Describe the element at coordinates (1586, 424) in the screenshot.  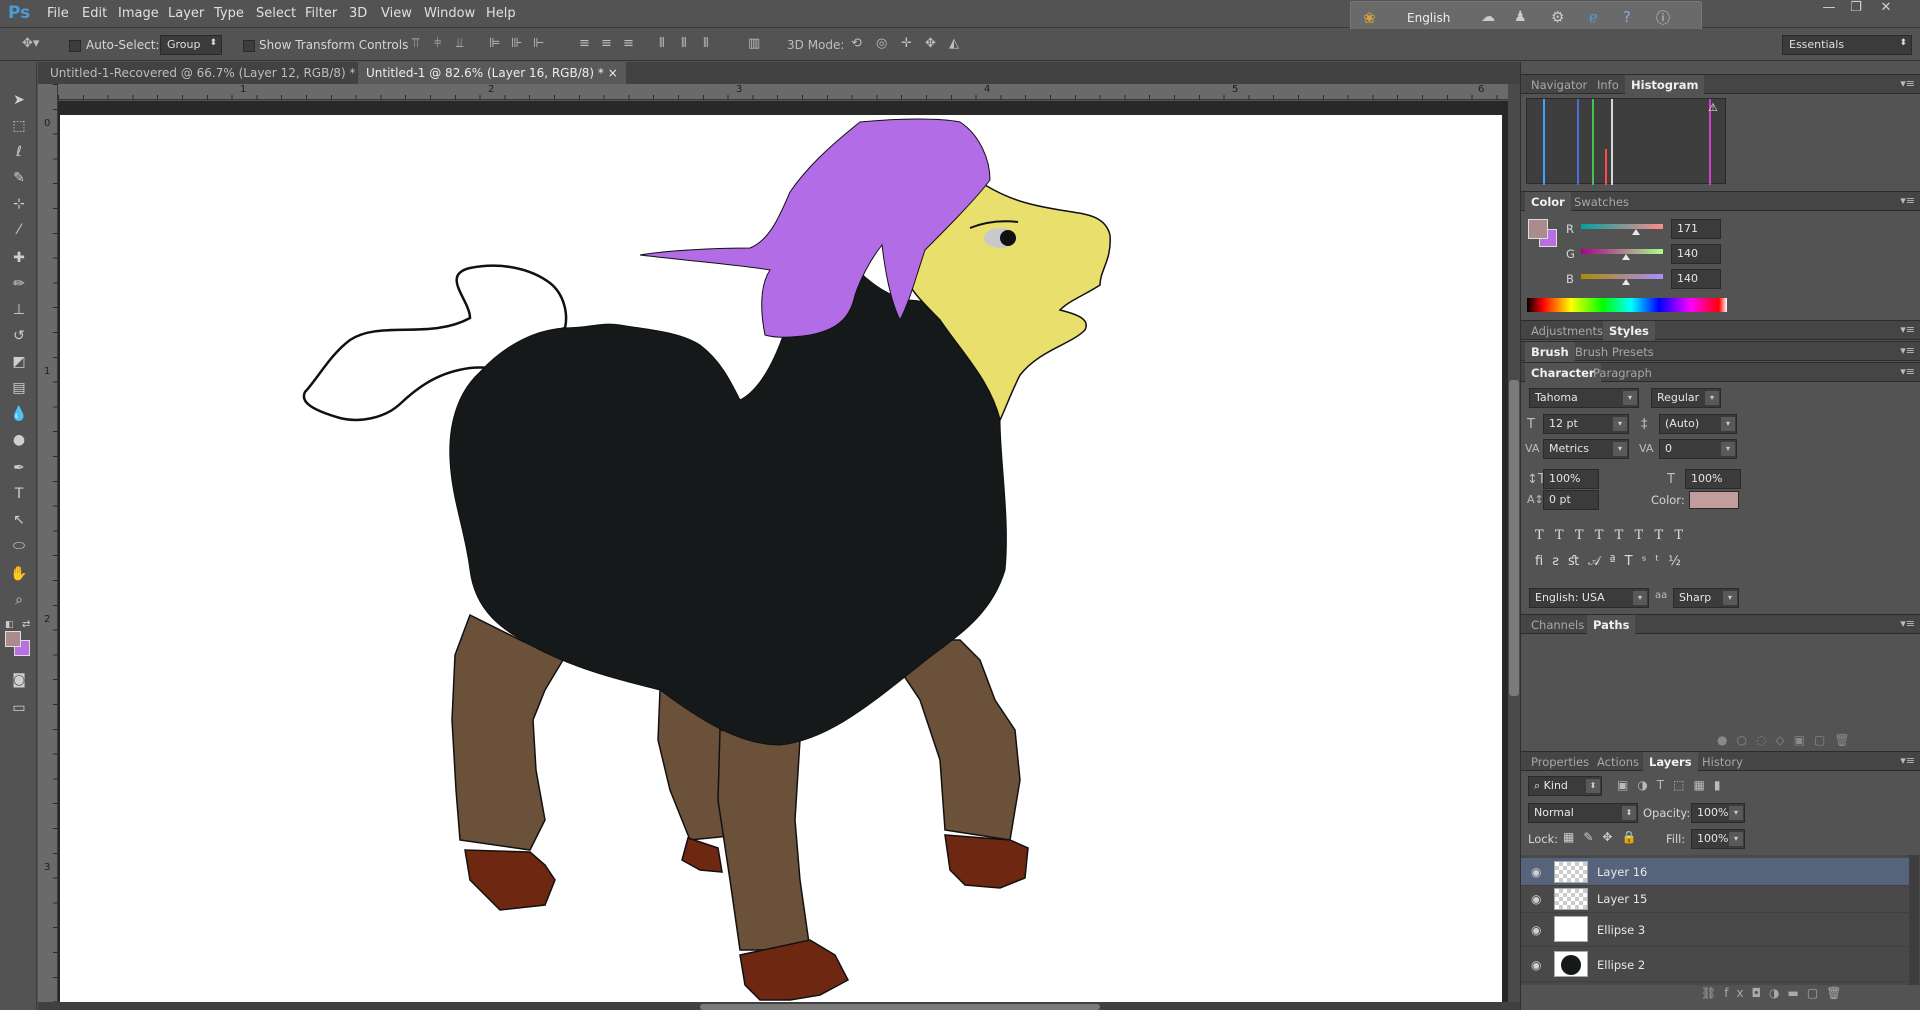
I see `font-size-field: 12 pt ▾` at that location.